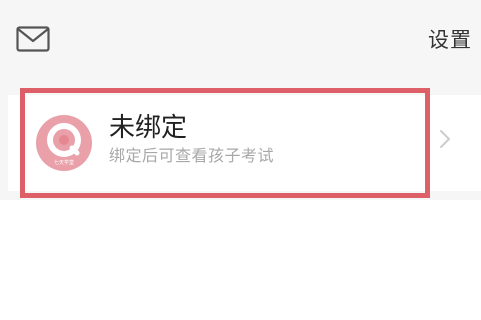 This screenshot has width=481, height=320. What do you see at coordinates (64, 143) in the screenshot?
I see `app-logo-avatar: 七天学堂` at bounding box center [64, 143].